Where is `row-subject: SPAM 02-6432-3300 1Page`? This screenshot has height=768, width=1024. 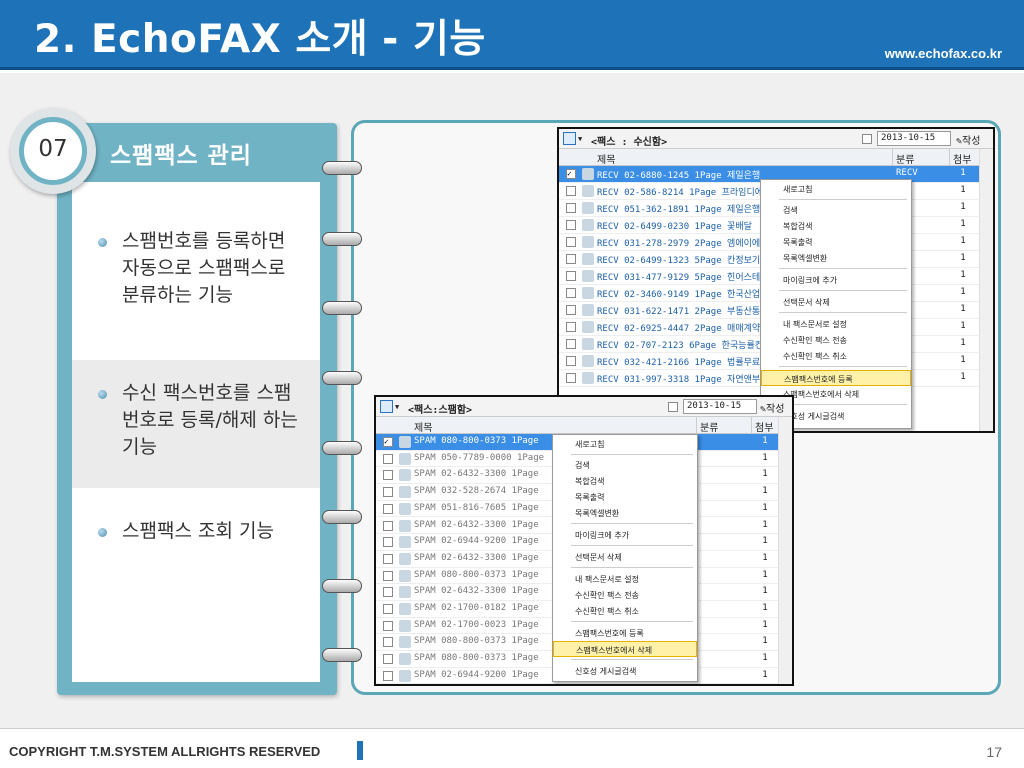
row-subject: SPAM 02-6432-3300 1Page is located at coordinates (476, 557).